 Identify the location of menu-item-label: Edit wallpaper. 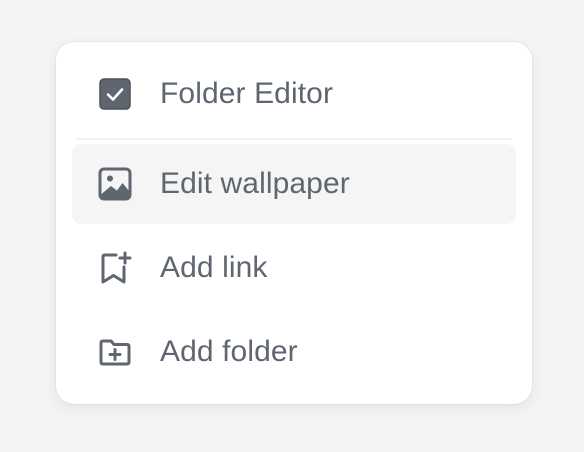
(255, 183).